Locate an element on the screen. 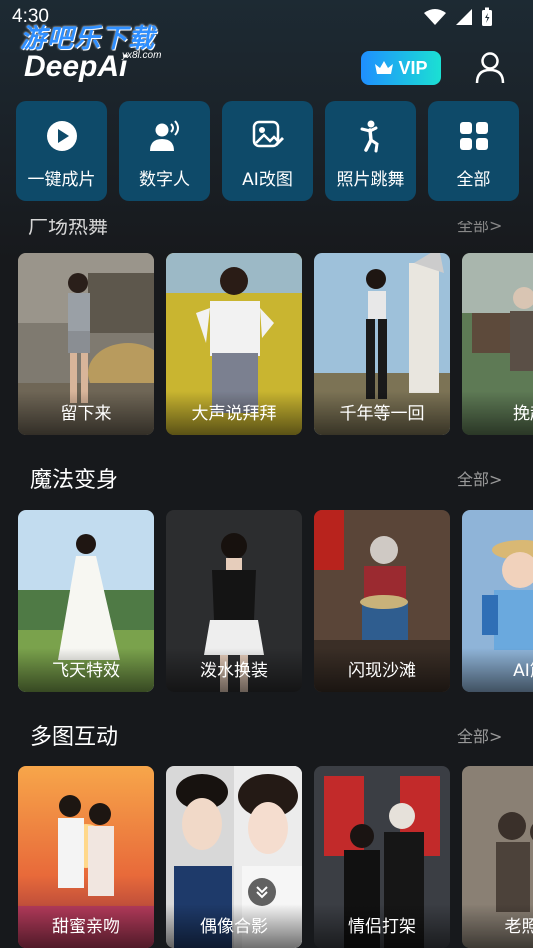  quick-action-digital-human: 数字人 is located at coordinates (164, 151).